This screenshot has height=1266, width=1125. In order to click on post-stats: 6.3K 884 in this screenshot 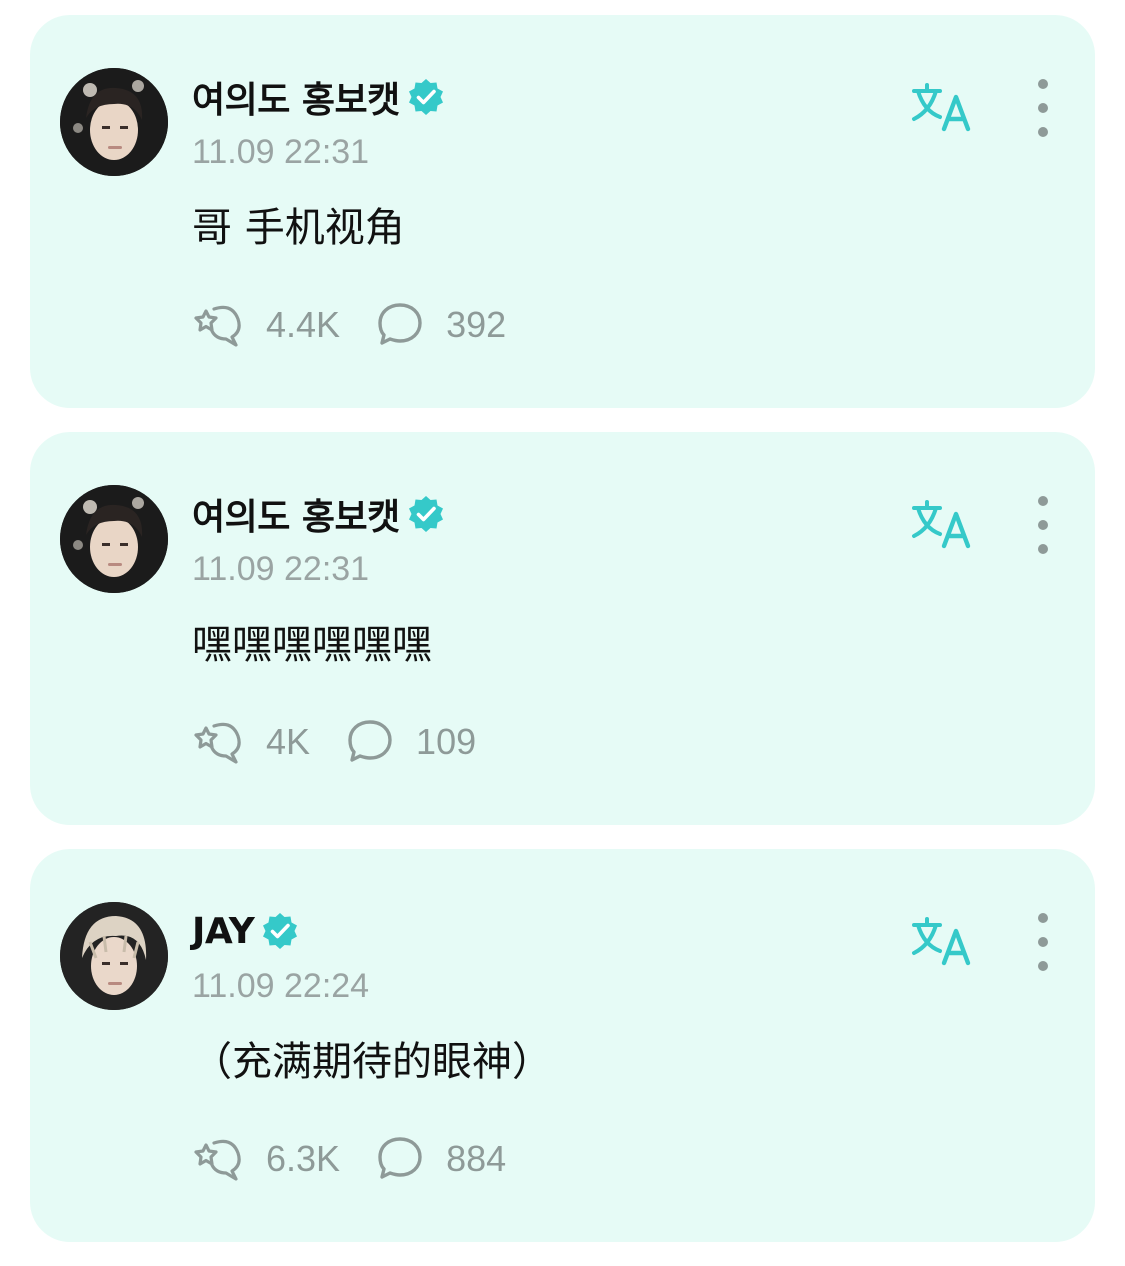, I will do `click(367, 1159)`.